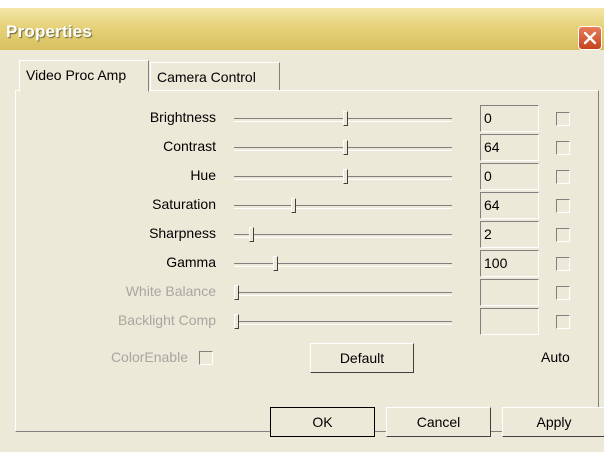 The width and height of the screenshot is (604, 452). I want to click on sharpness-auto-checkbox, so click(563, 235).